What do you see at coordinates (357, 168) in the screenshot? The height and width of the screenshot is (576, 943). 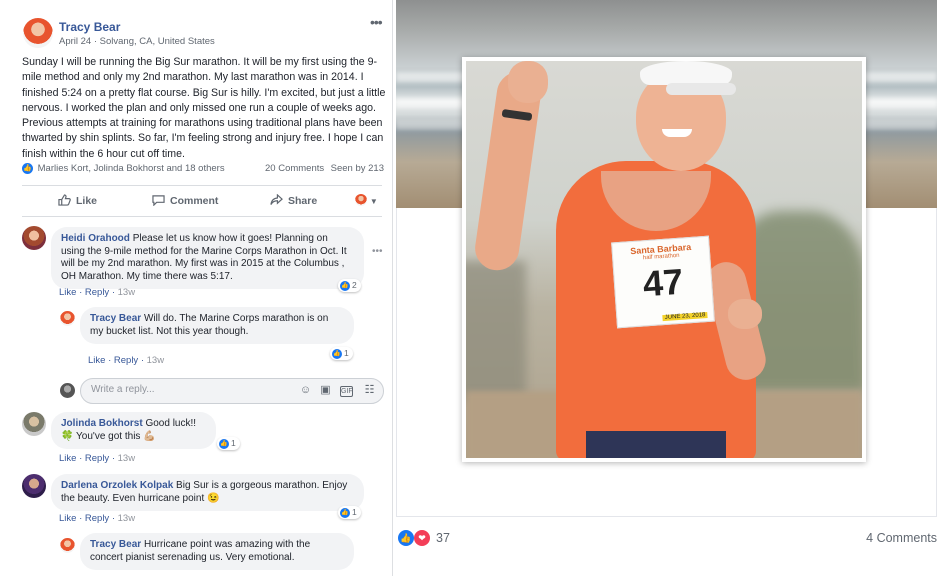 I see `seen-by-count: Seen by 213` at bounding box center [357, 168].